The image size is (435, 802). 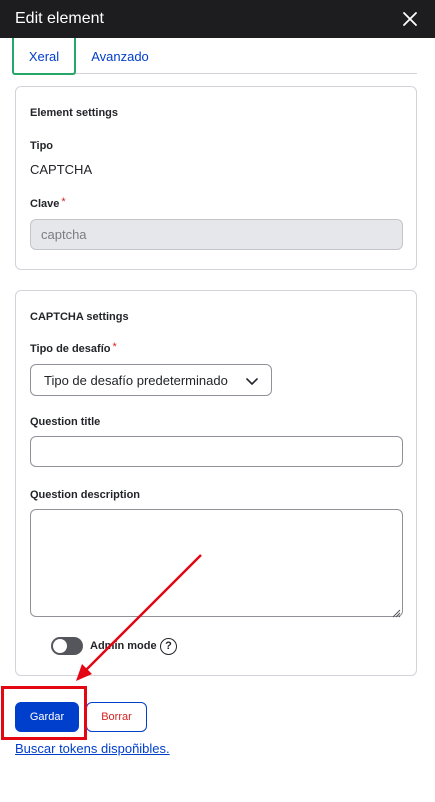 What do you see at coordinates (42, 146) in the screenshot?
I see `tipo-label: Tipo` at bounding box center [42, 146].